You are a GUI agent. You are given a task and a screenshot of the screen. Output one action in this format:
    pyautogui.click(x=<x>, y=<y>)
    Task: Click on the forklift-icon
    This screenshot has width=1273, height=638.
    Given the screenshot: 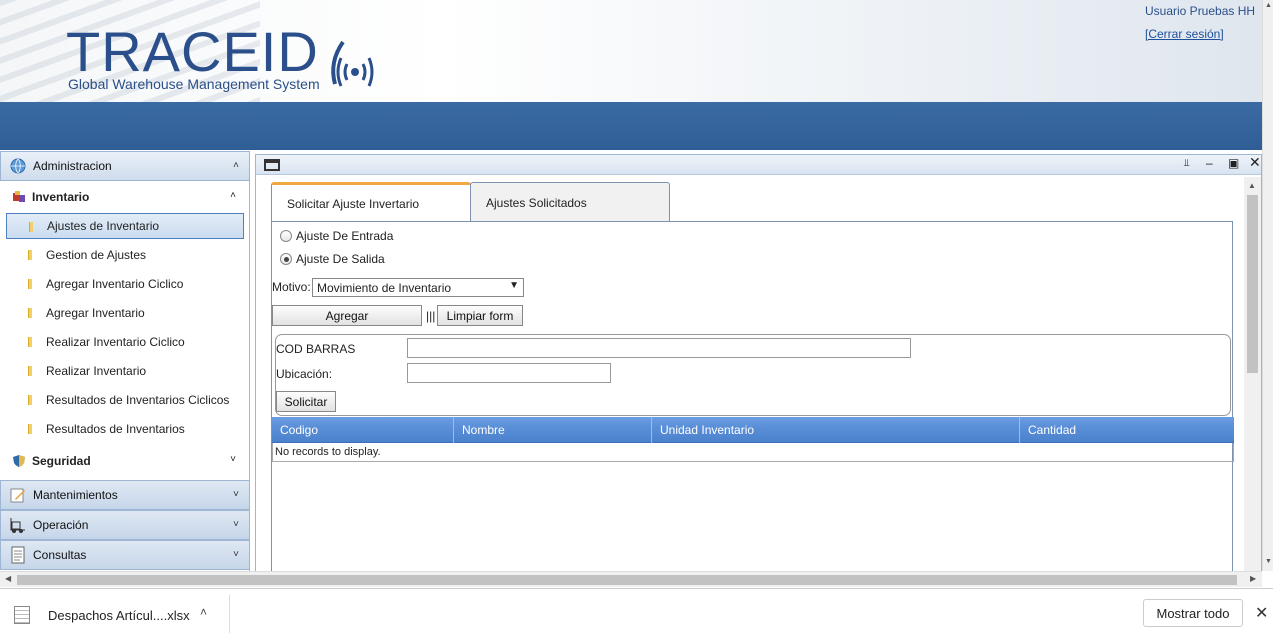 What is the action you would take?
    pyautogui.click(x=17, y=525)
    